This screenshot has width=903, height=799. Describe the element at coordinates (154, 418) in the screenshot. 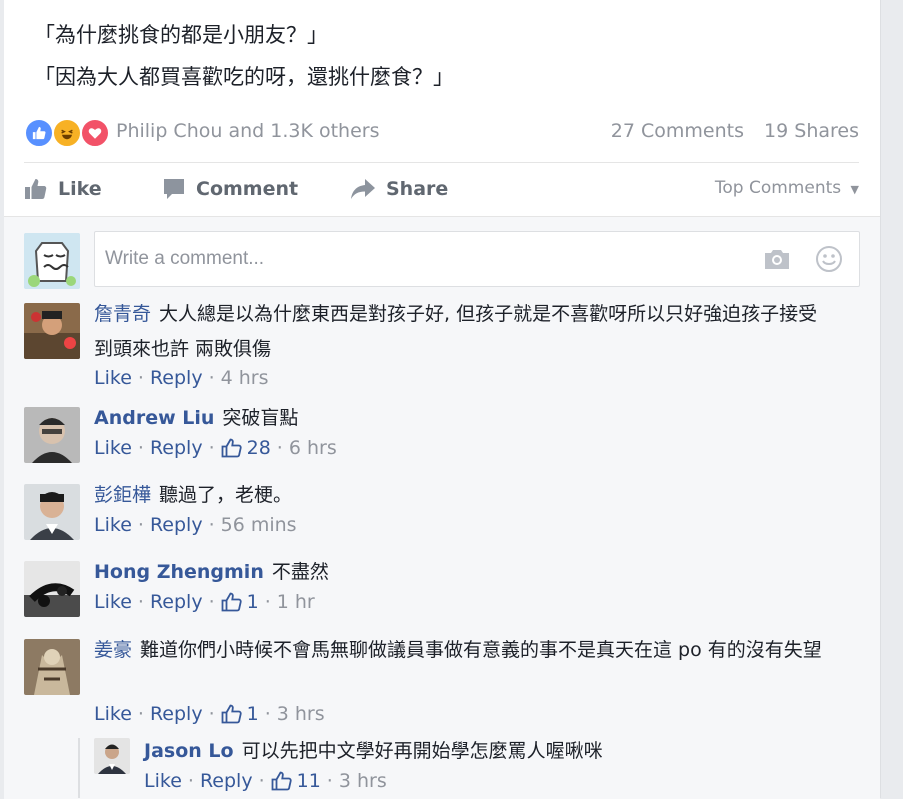

I see `comment-author: Andrew Liu` at that location.